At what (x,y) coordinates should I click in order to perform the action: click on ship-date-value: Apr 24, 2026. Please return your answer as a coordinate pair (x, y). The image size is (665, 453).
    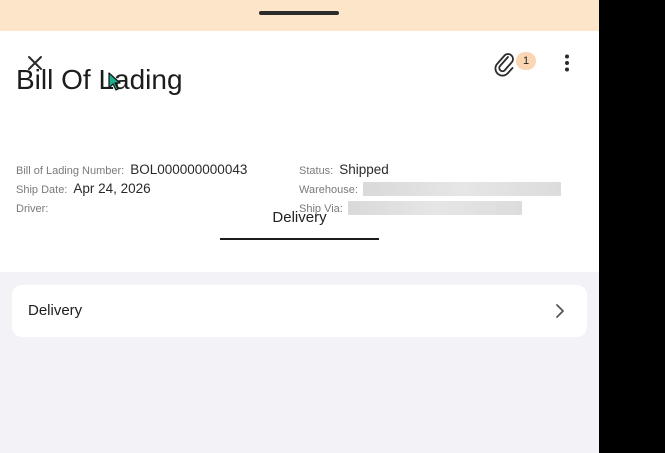
    Looking at the image, I should click on (112, 188).